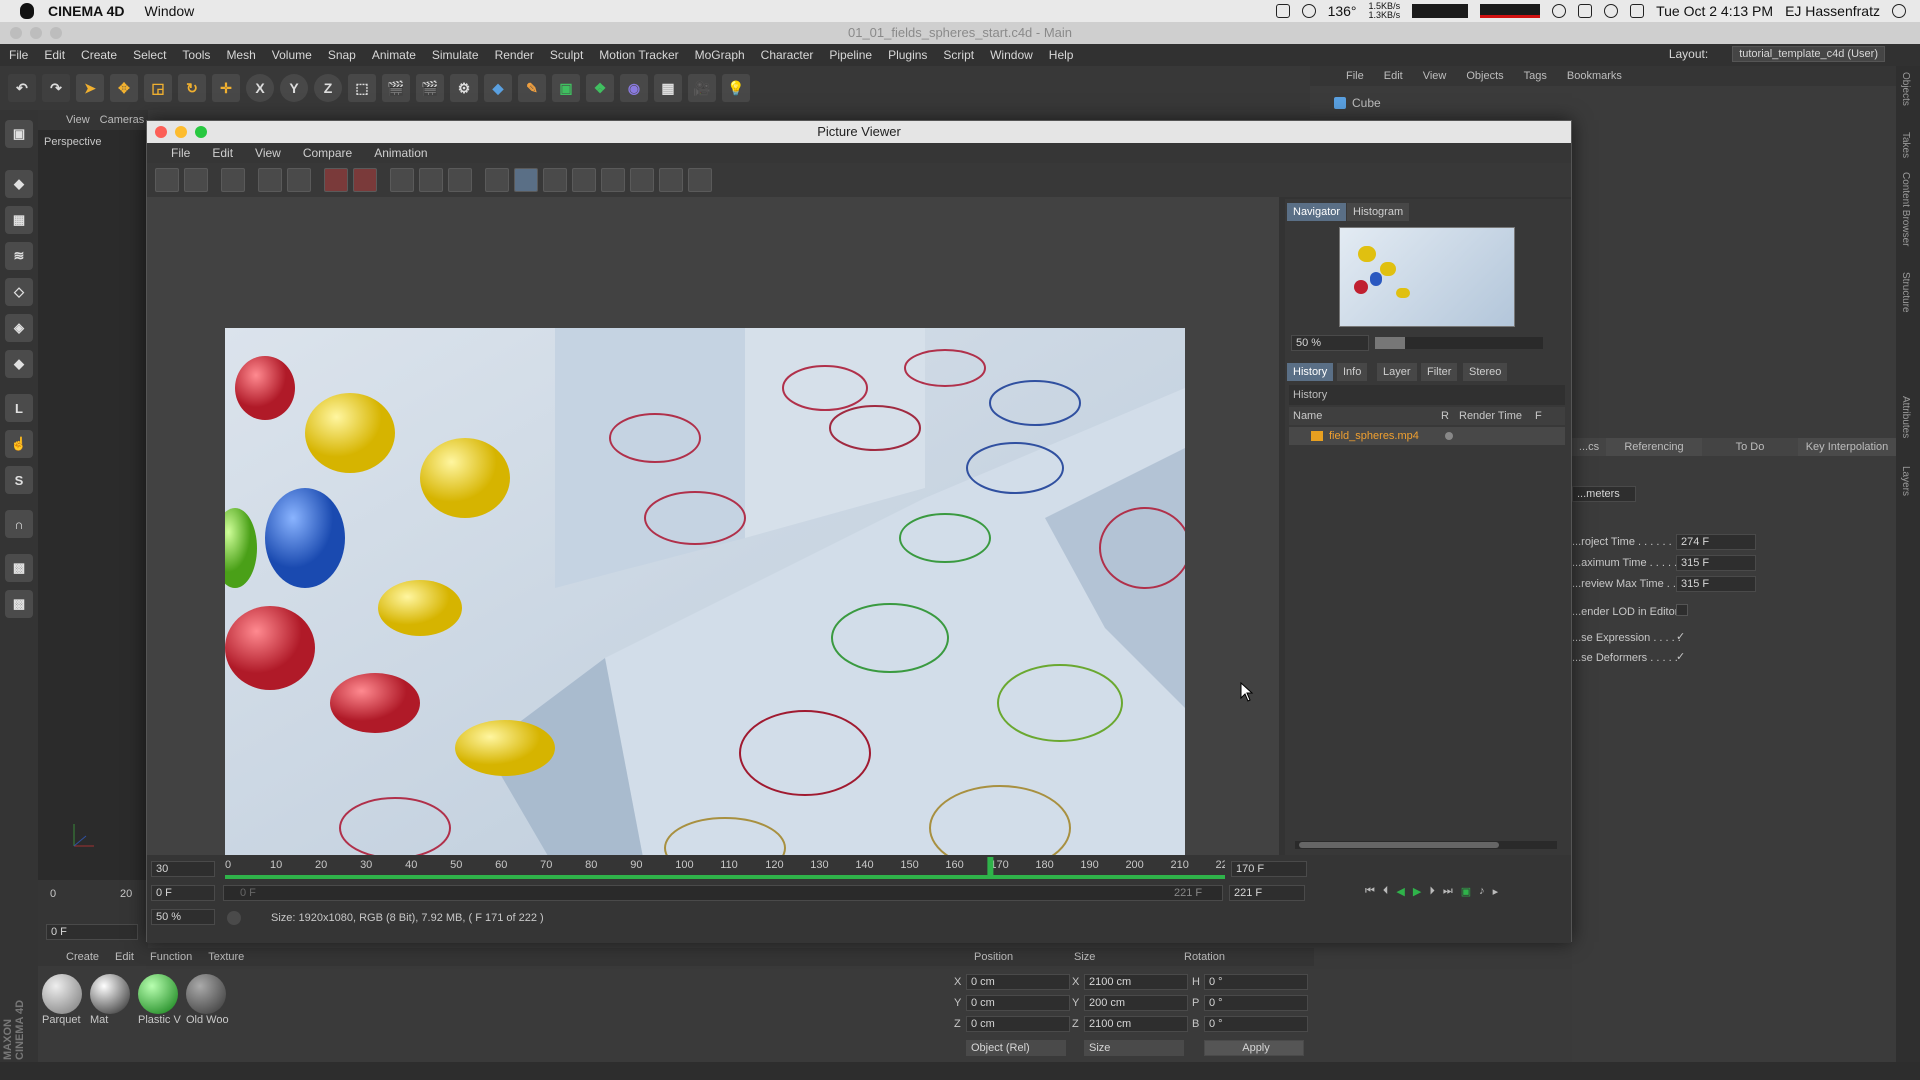  I want to click on material-mat: Mat, so click(112, 1000).